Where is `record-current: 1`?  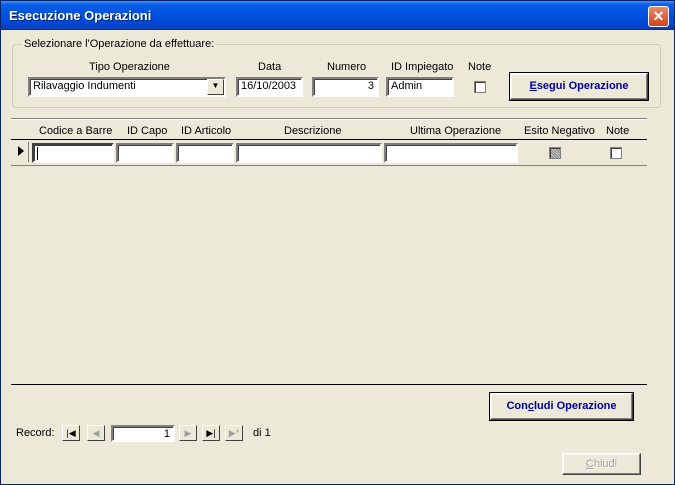
record-current: 1 is located at coordinates (166, 434).